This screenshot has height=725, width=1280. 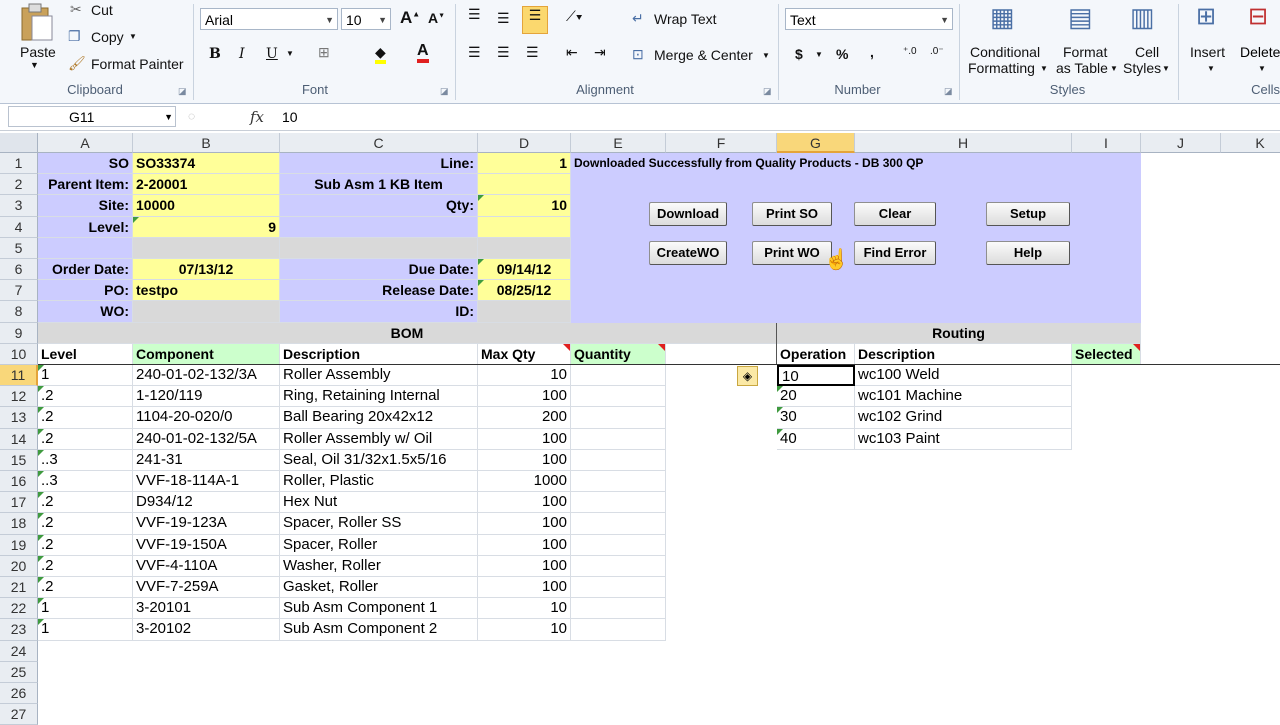 What do you see at coordinates (102, 10) in the screenshot?
I see `cut-button: Cut` at bounding box center [102, 10].